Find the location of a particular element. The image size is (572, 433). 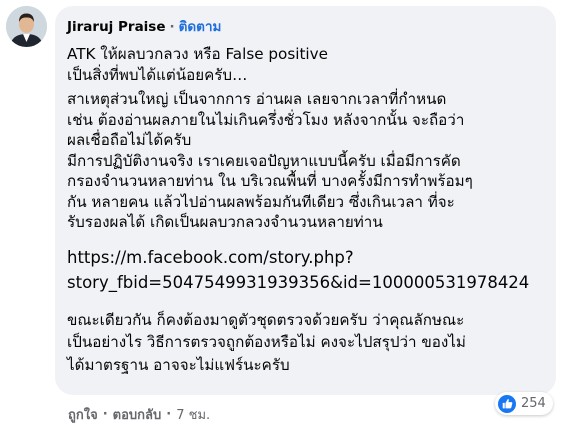

reaction-summary: 254 is located at coordinates (524, 403).